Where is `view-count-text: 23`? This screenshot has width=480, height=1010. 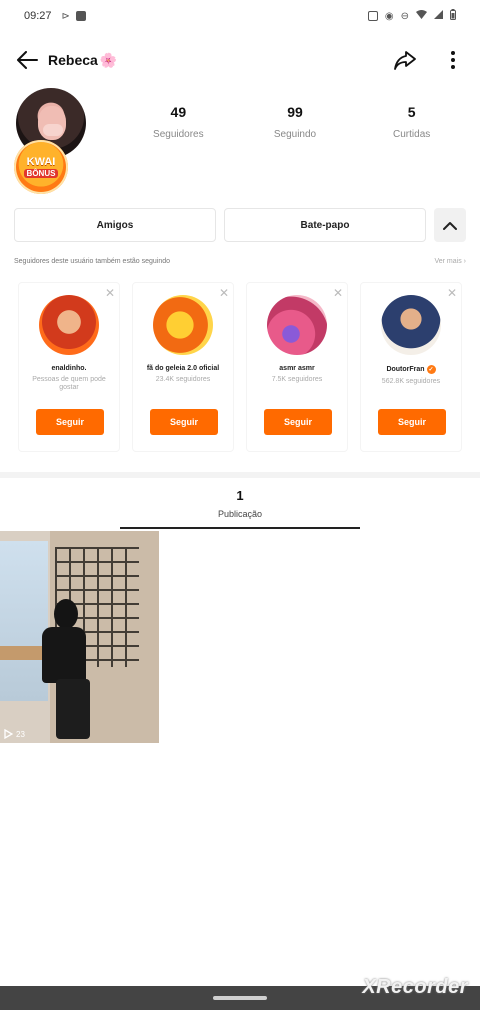 view-count-text: 23 is located at coordinates (20, 734).